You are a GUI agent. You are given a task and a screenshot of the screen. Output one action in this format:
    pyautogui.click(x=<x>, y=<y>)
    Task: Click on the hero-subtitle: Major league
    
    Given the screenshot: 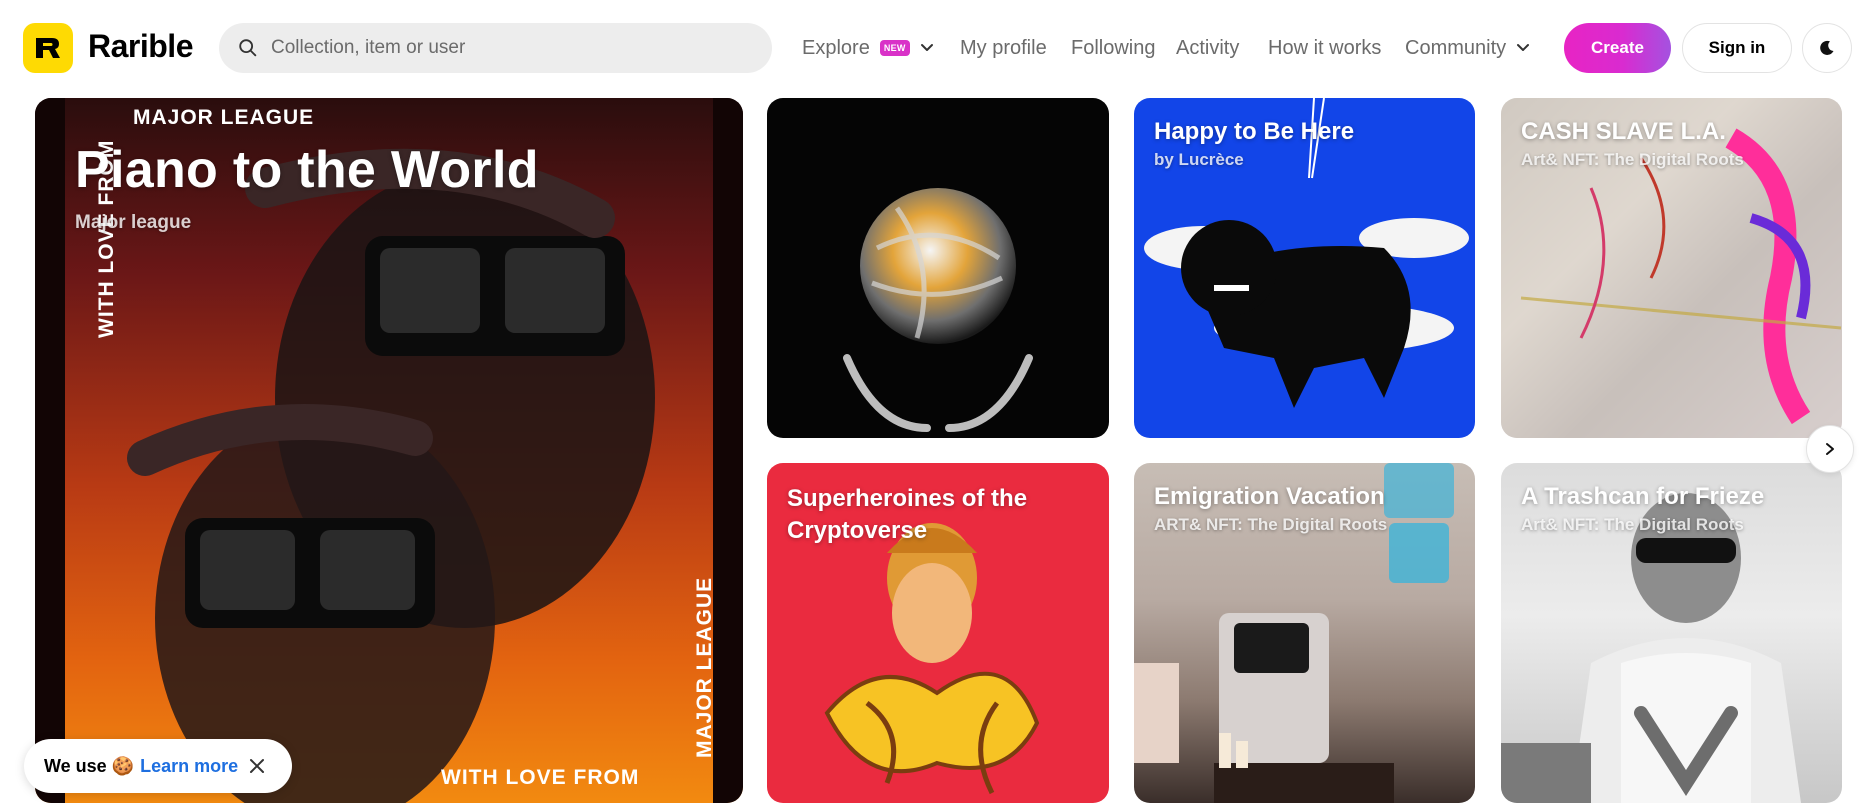 What is the action you would take?
    pyautogui.click(x=133, y=222)
    